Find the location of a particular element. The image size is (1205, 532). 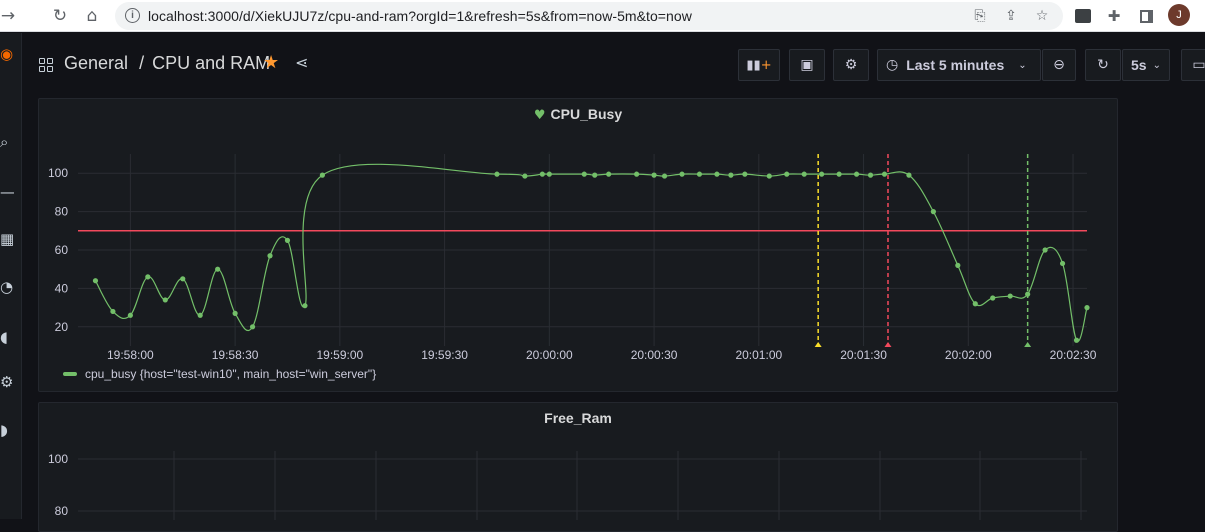

refresh-interval-picker: 5s ⌄ is located at coordinates (1146, 65).